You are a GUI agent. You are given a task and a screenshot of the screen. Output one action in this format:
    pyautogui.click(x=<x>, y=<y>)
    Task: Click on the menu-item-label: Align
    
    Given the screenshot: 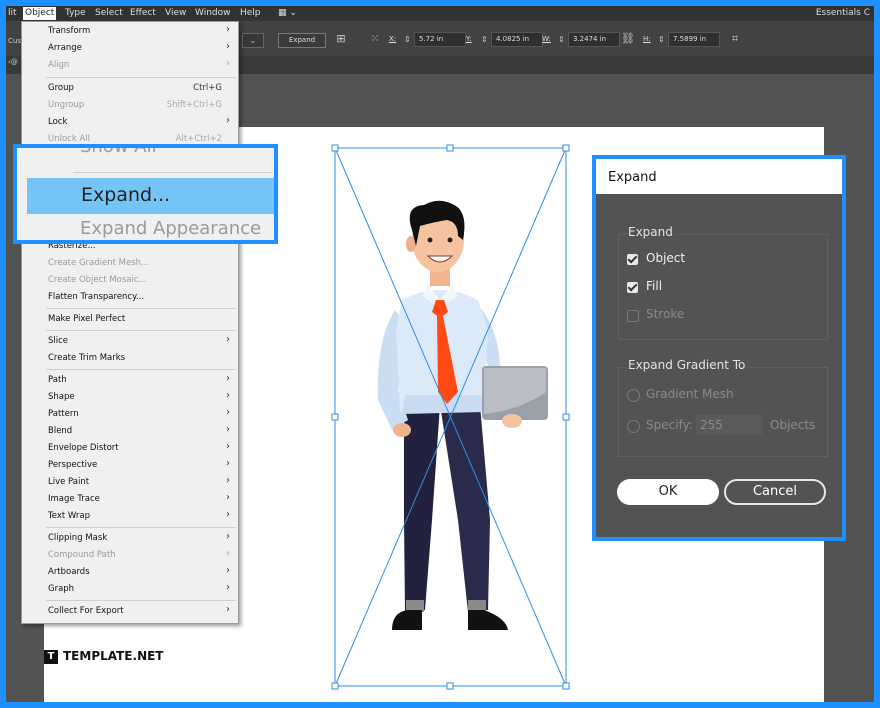 What is the action you would take?
    pyautogui.click(x=59, y=65)
    